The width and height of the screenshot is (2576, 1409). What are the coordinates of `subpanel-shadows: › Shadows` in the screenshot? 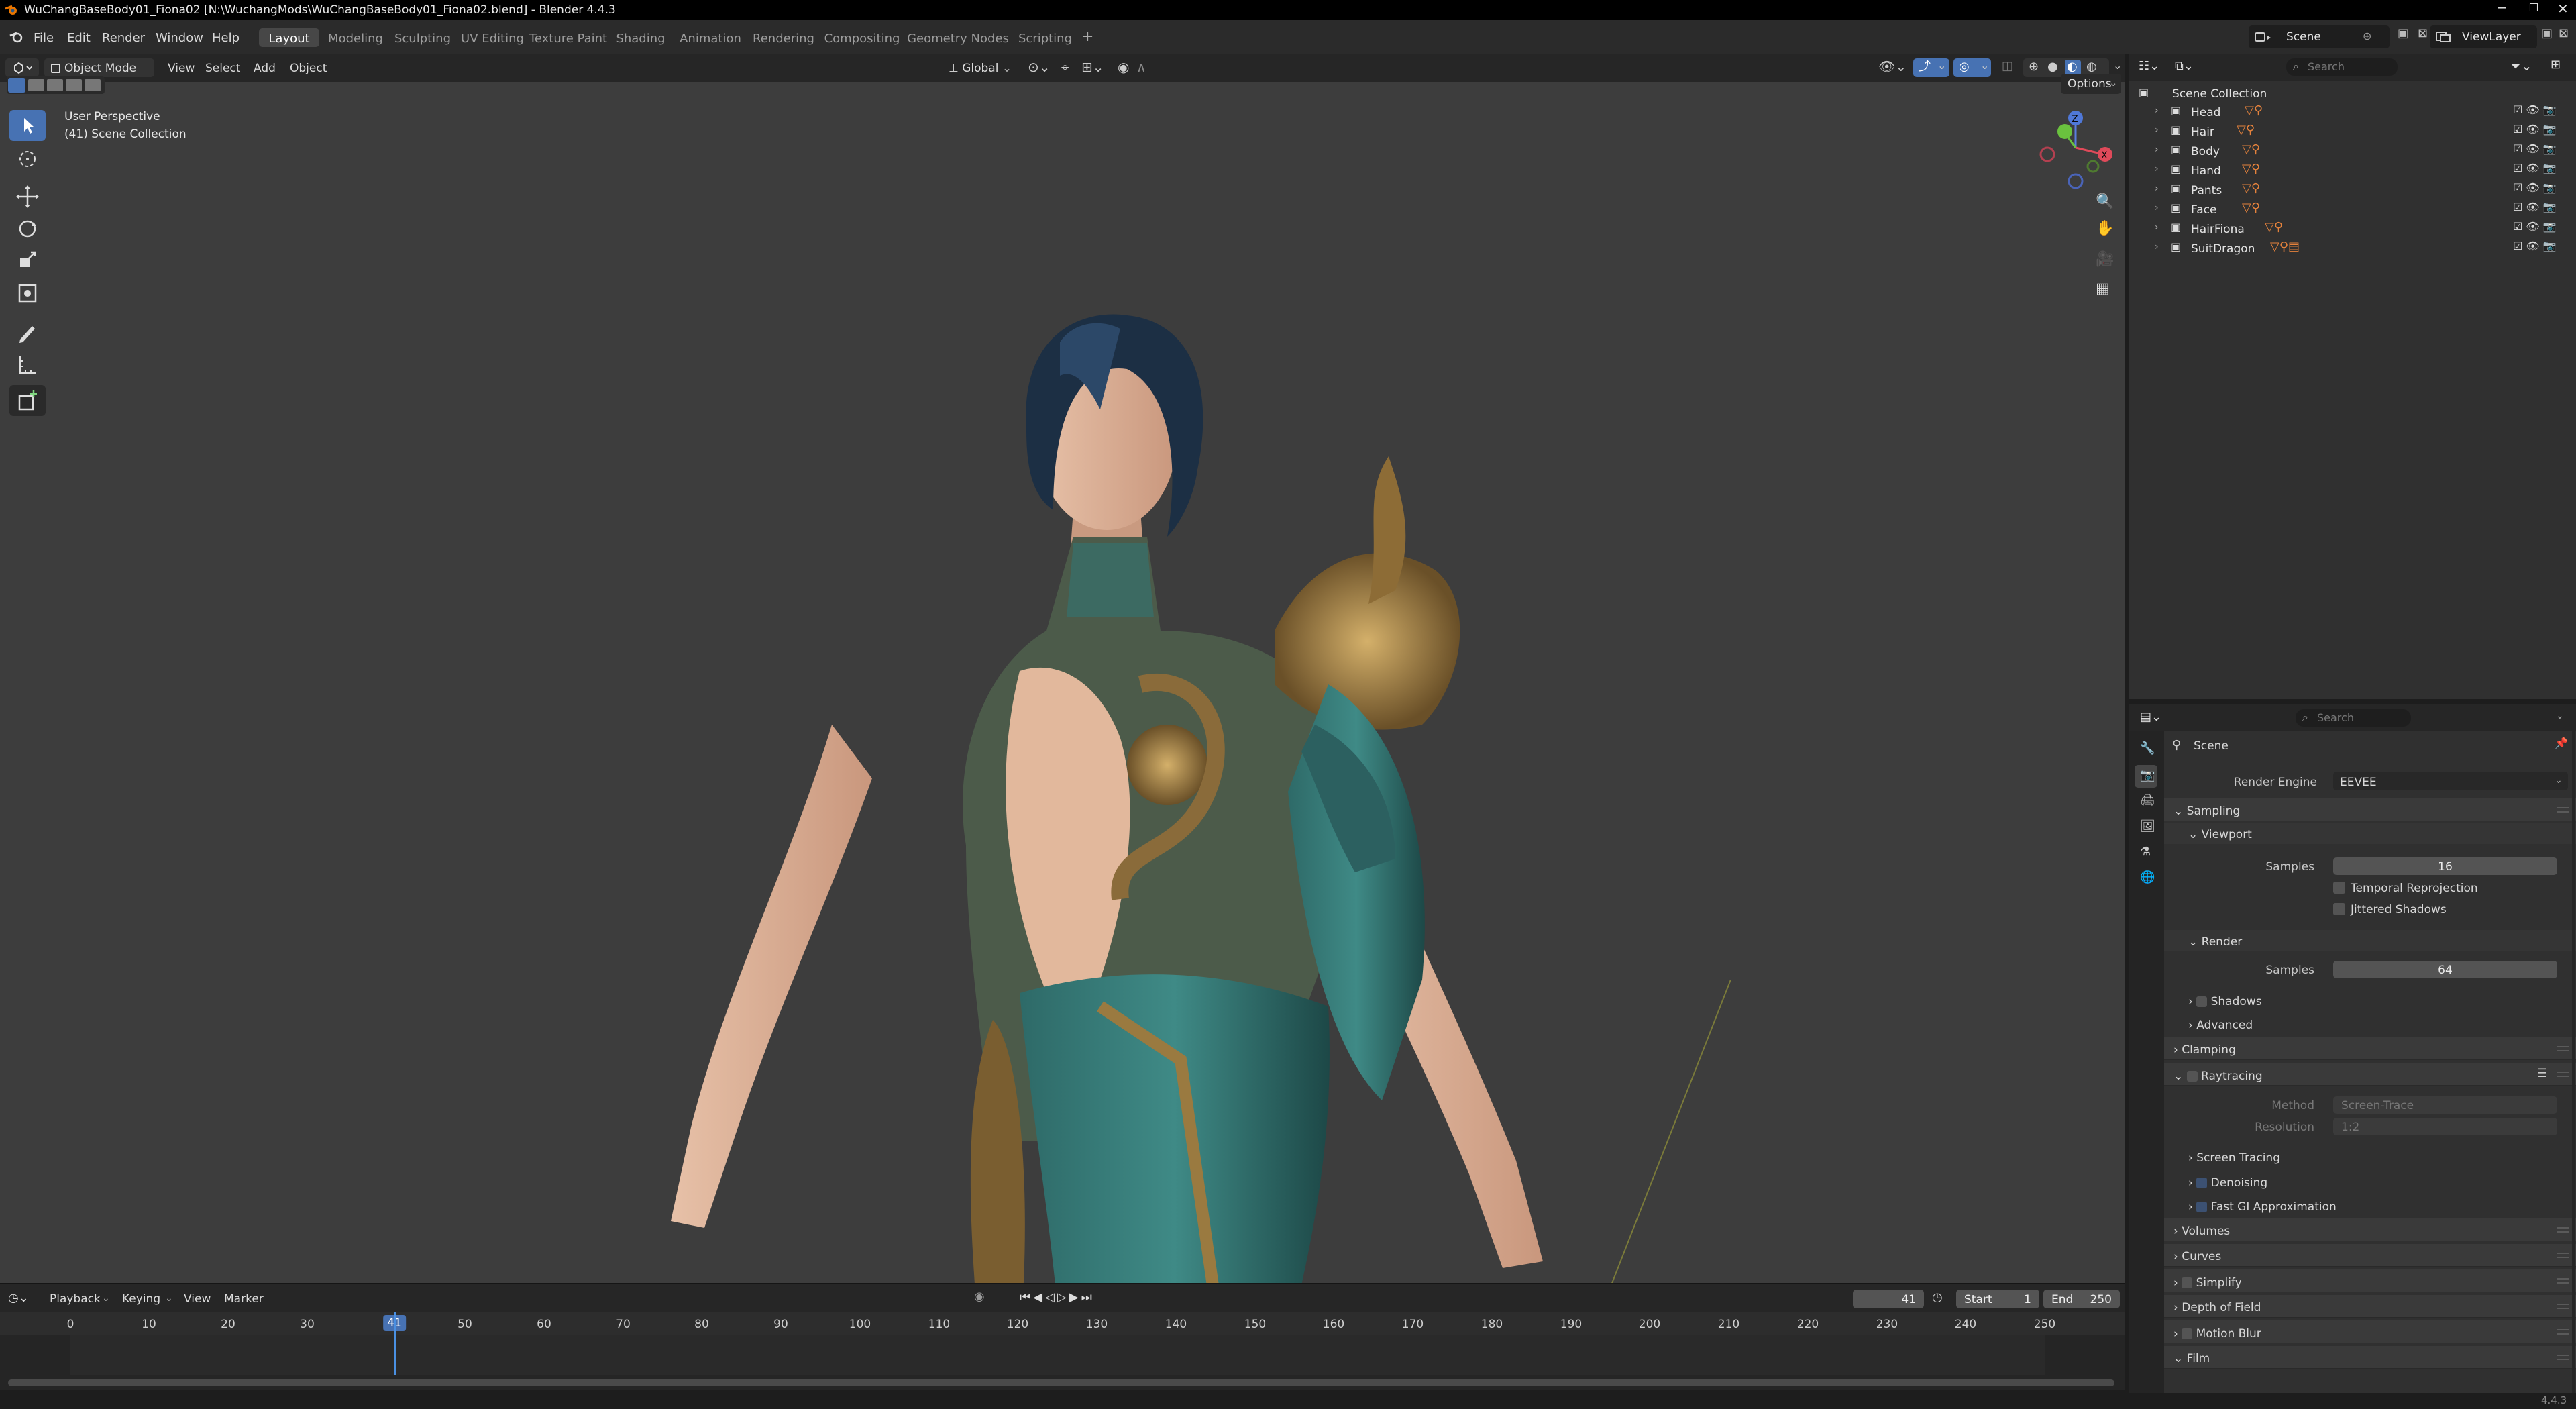 It's located at (2370, 999).